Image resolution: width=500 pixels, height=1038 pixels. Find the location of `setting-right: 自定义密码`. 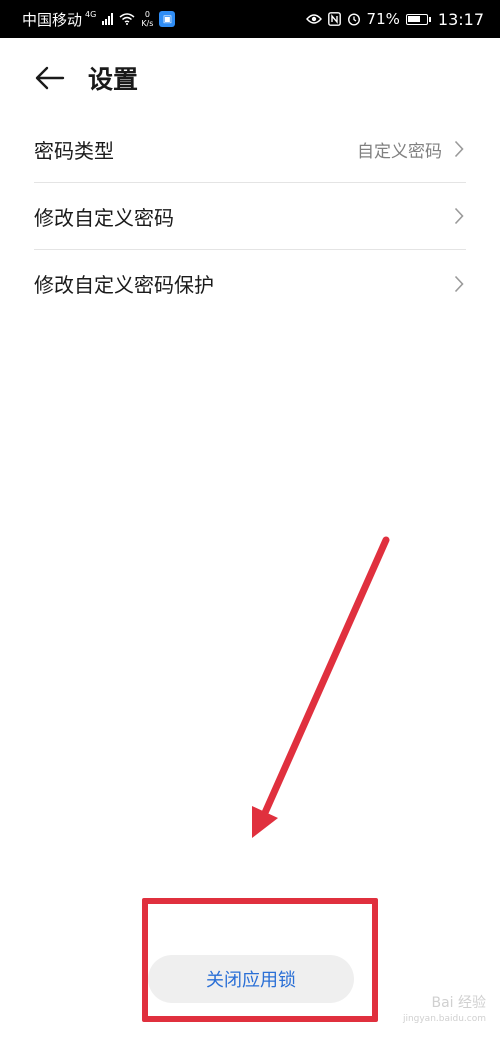

setting-right: 自定义密码 is located at coordinates (411, 149).